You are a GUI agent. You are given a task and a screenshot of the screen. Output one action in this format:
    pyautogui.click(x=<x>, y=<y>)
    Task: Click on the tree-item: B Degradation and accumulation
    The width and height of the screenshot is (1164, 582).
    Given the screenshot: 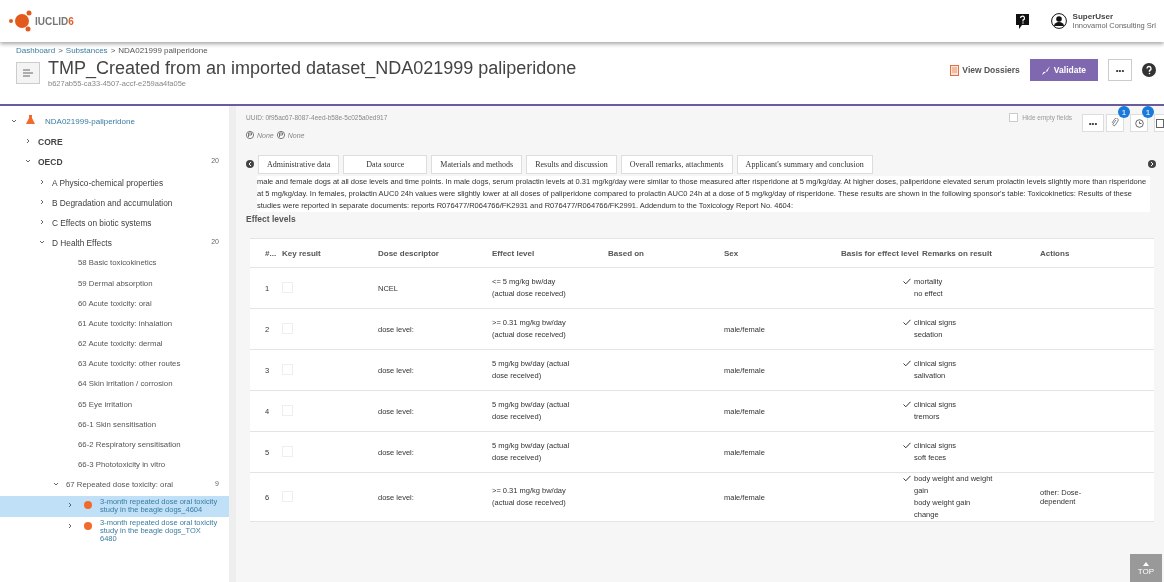 What is the action you would take?
    pyautogui.click(x=114, y=202)
    